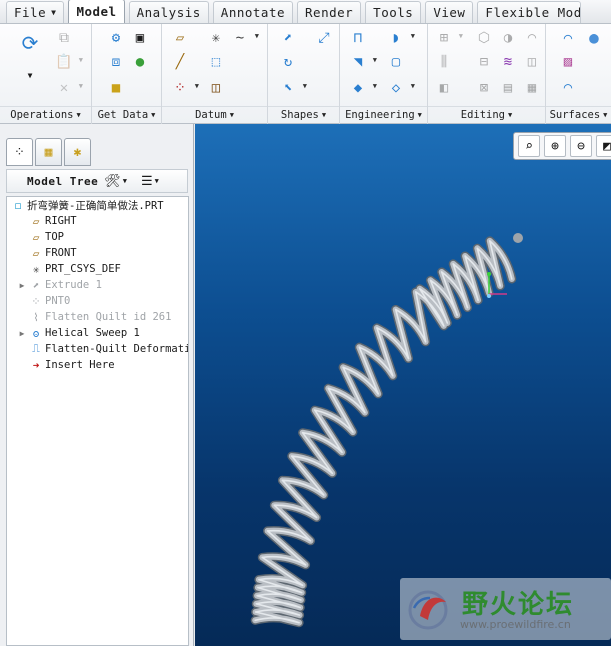 The image size is (611, 646). Describe the element at coordinates (288, 62) in the screenshot. I see `revolve-icon: ↻` at that location.